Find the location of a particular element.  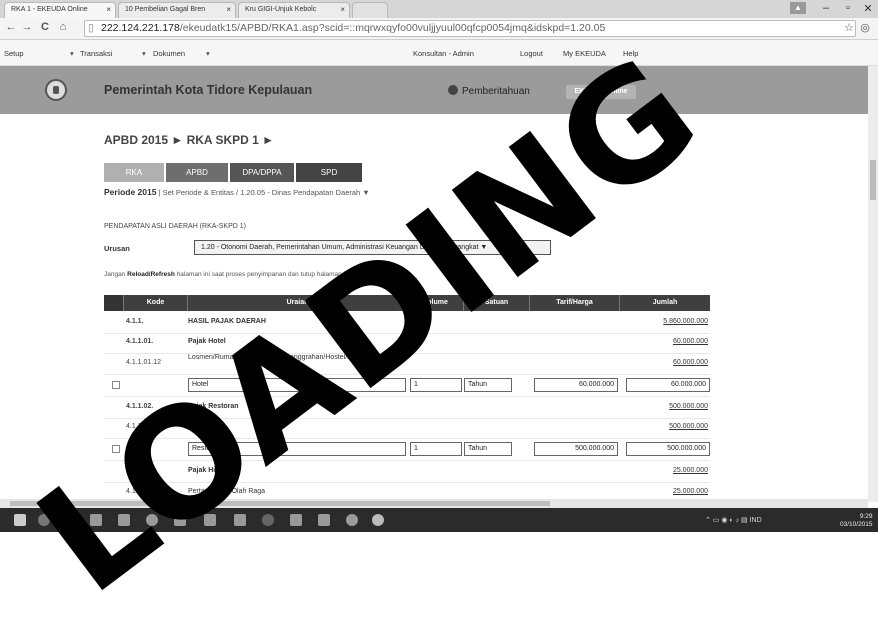

clock: 9:29 03/10/2015 is located at coordinates (856, 521).